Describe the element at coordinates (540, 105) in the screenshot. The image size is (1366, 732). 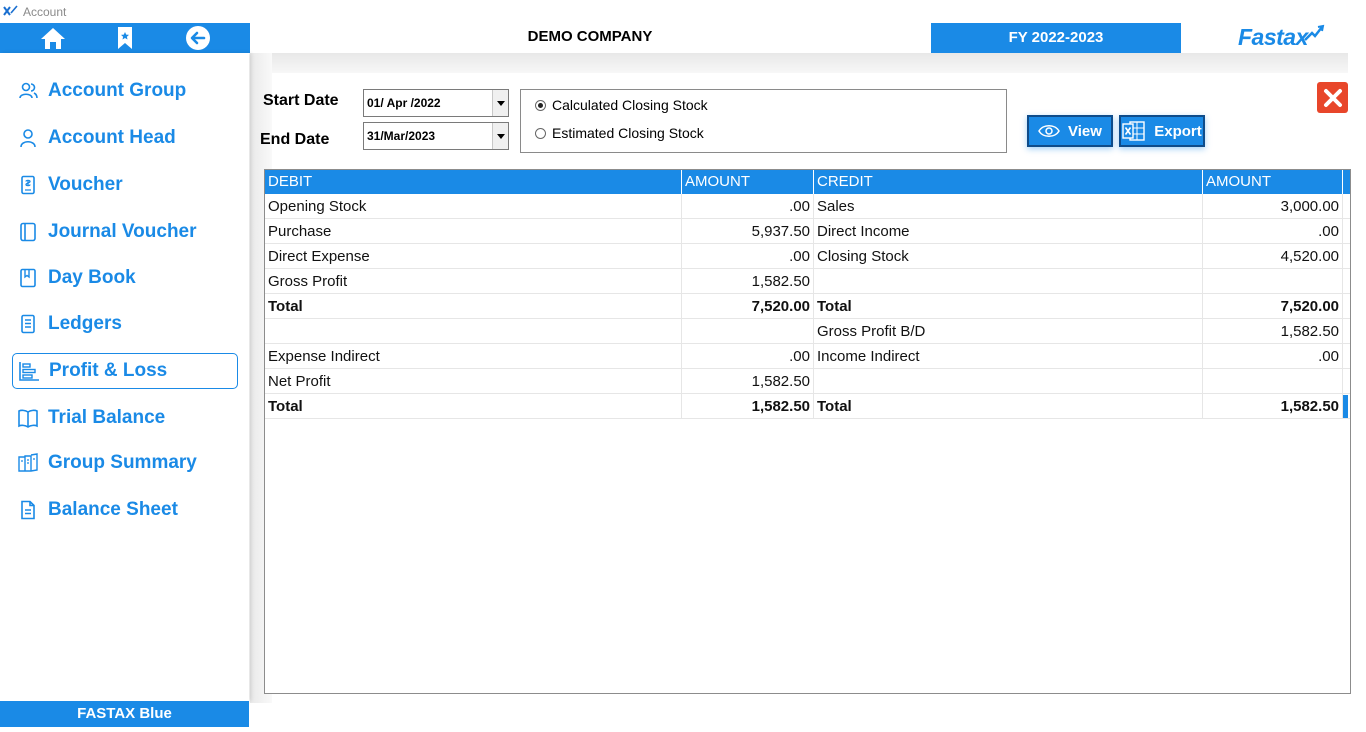
I see `radio-selected` at that location.